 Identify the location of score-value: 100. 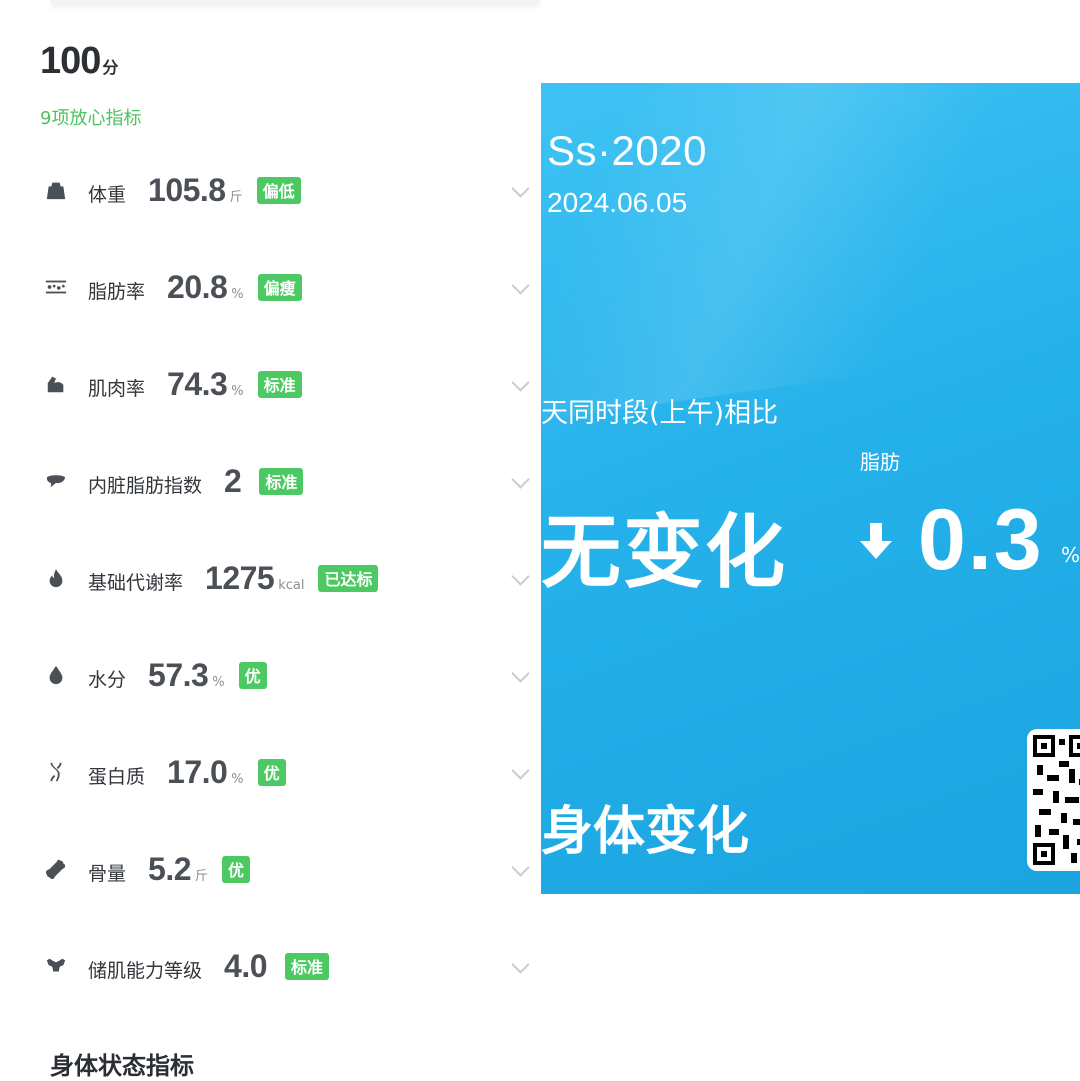
(70, 61).